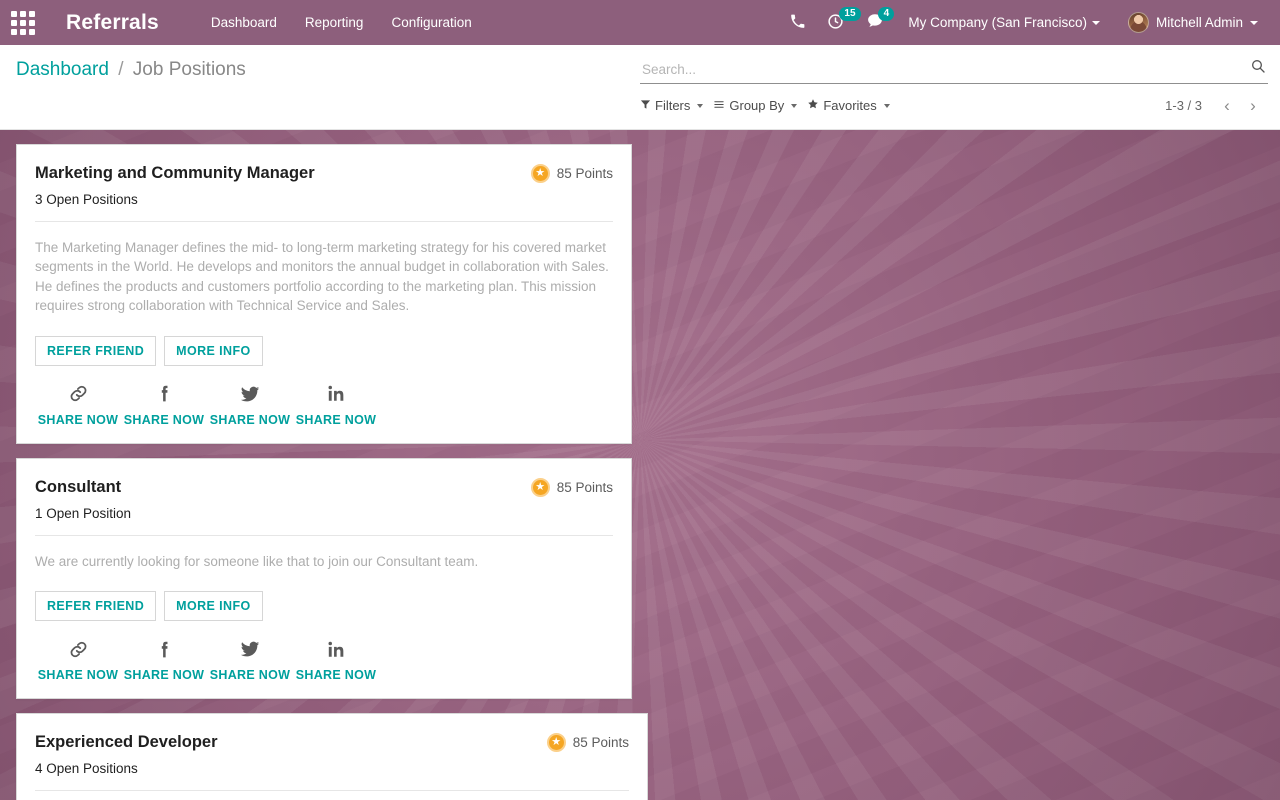 Image resolution: width=1280 pixels, height=800 pixels. I want to click on user-name-label: Mitchell Admin, so click(1199, 22).